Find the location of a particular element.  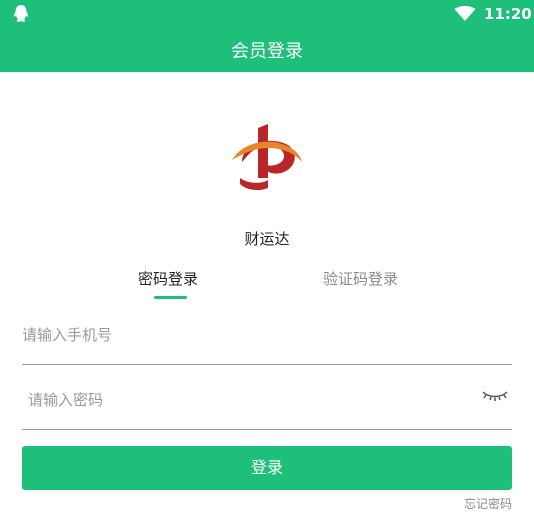

wifi-icon is located at coordinates (465, 13).